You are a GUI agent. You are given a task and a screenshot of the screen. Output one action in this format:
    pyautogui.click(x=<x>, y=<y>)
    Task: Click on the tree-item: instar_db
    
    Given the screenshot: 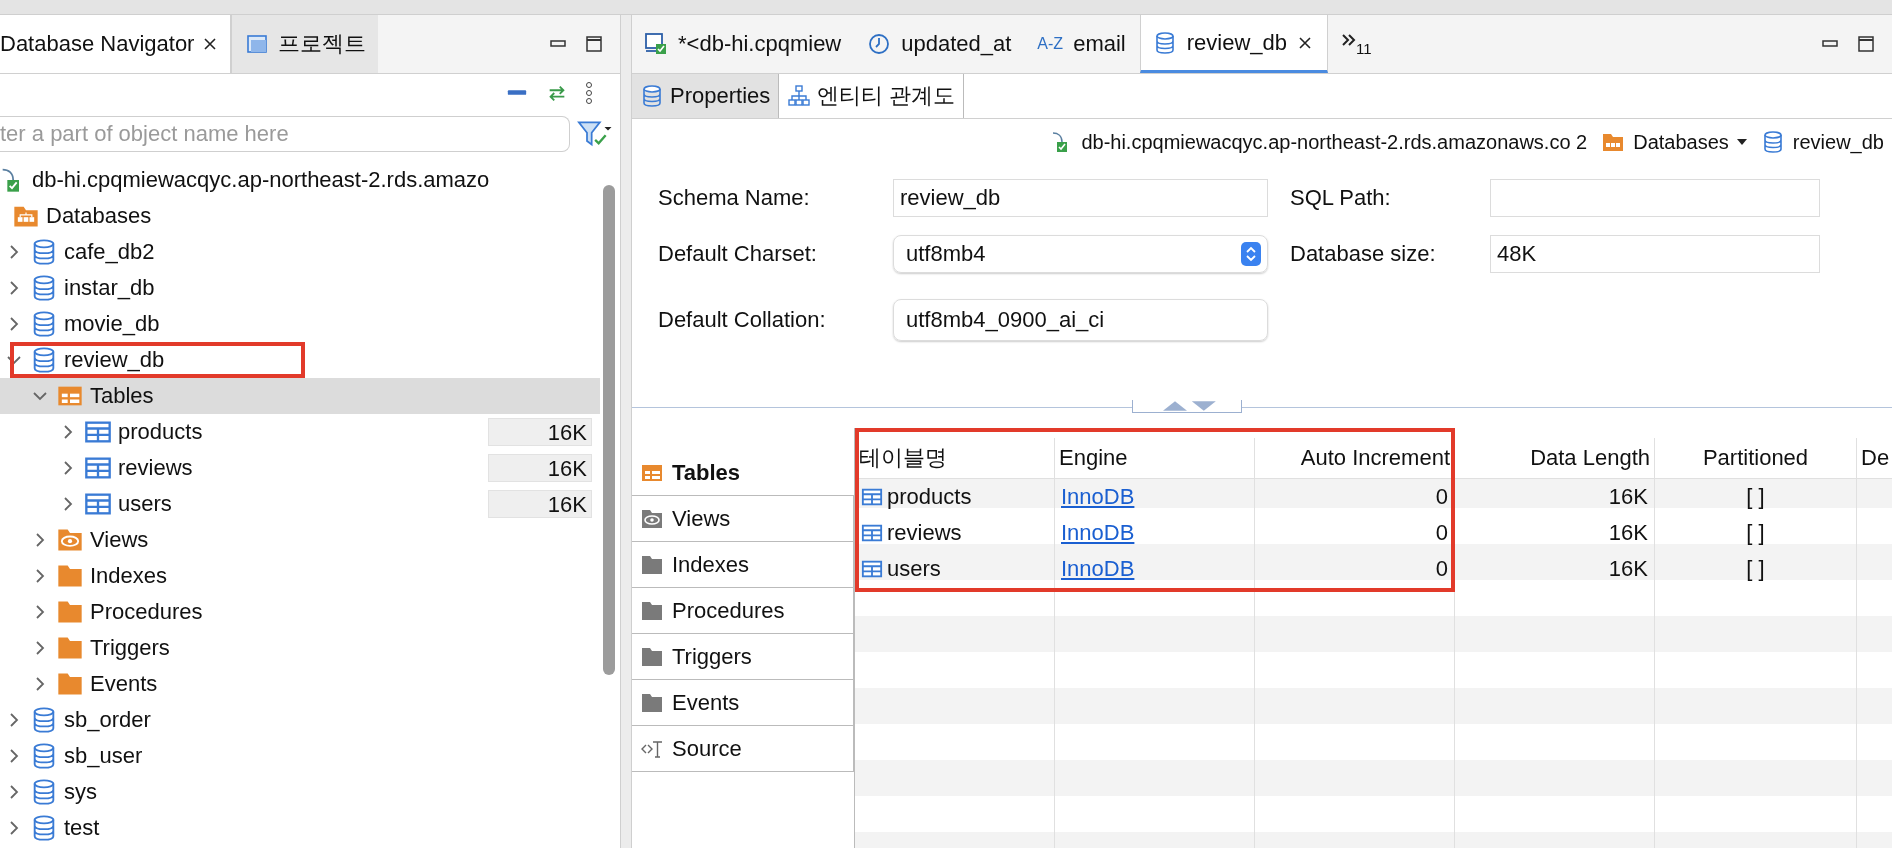 What is the action you would take?
    pyautogui.click(x=300, y=288)
    